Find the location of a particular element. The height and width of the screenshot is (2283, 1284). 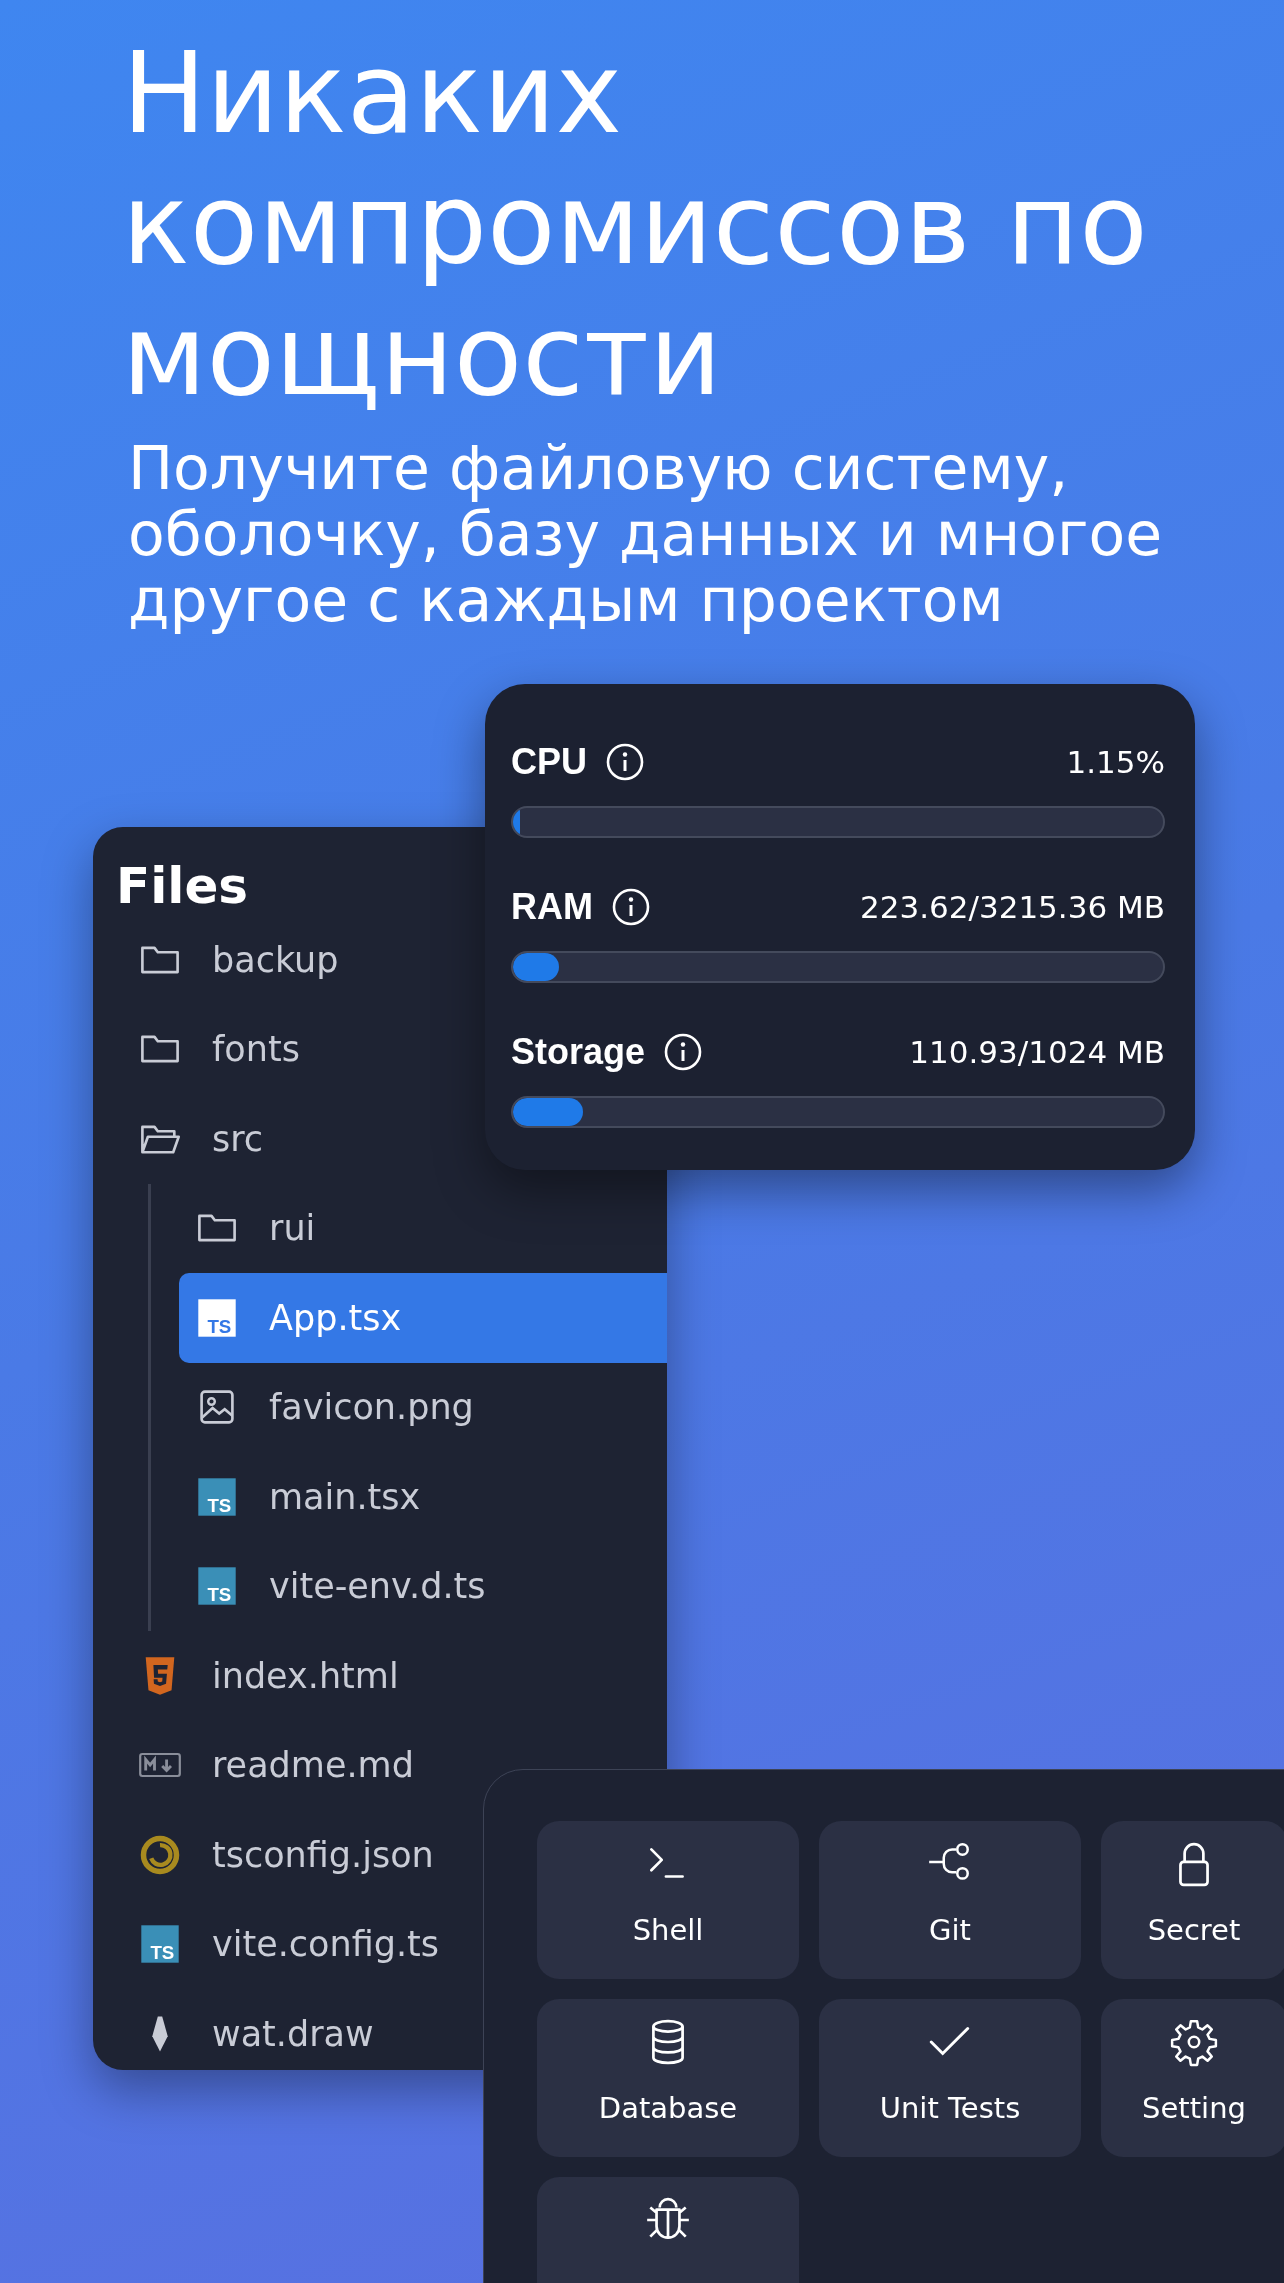

tool-button: Shell is located at coordinates (668, 1900).